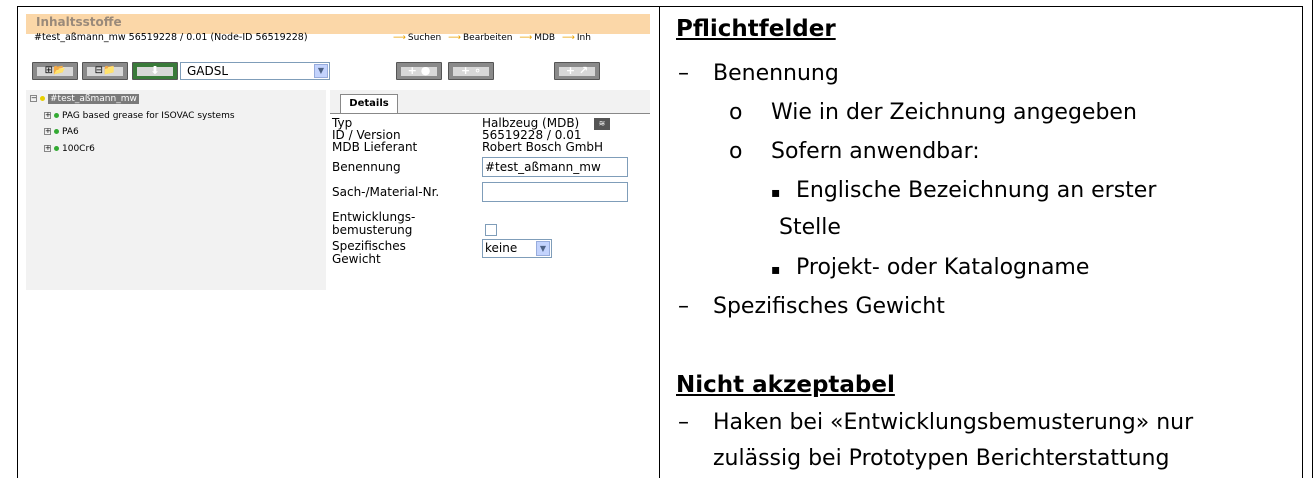 The image size is (1313, 478). I want to click on tree-item-label: 100Cr6, so click(78, 149).